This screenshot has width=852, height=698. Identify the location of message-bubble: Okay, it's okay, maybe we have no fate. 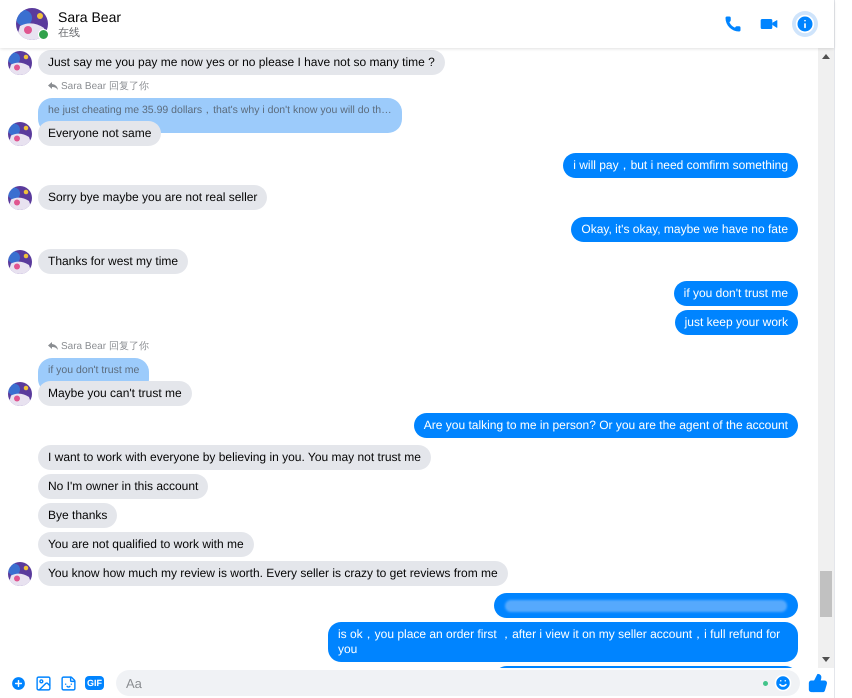
(684, 229).